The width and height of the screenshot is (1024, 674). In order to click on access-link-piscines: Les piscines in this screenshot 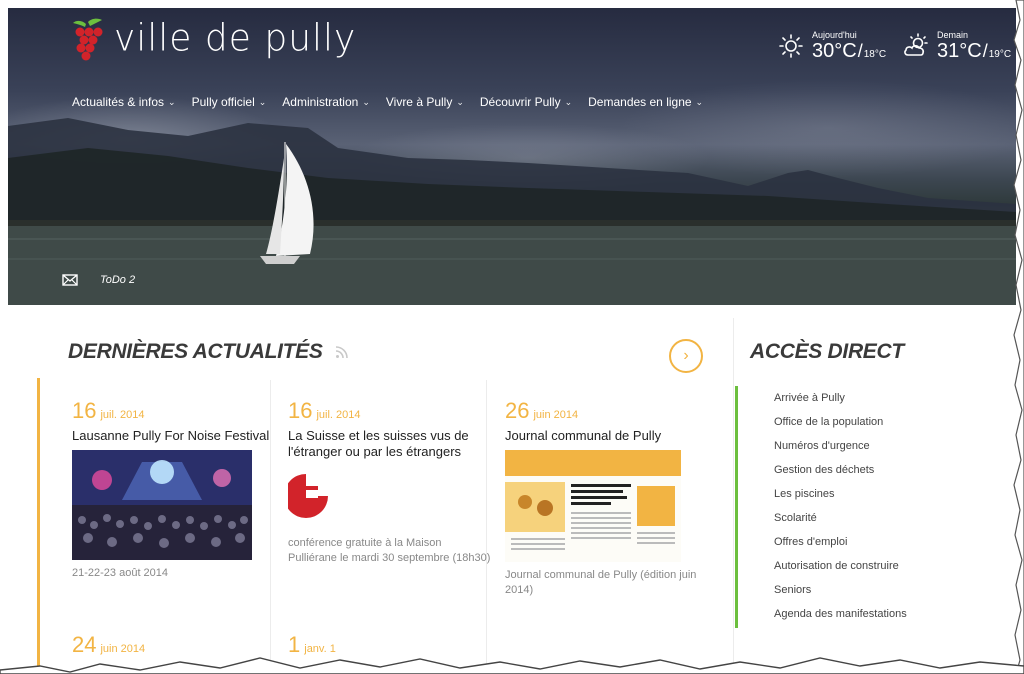, I will do `click(840, 497)`.